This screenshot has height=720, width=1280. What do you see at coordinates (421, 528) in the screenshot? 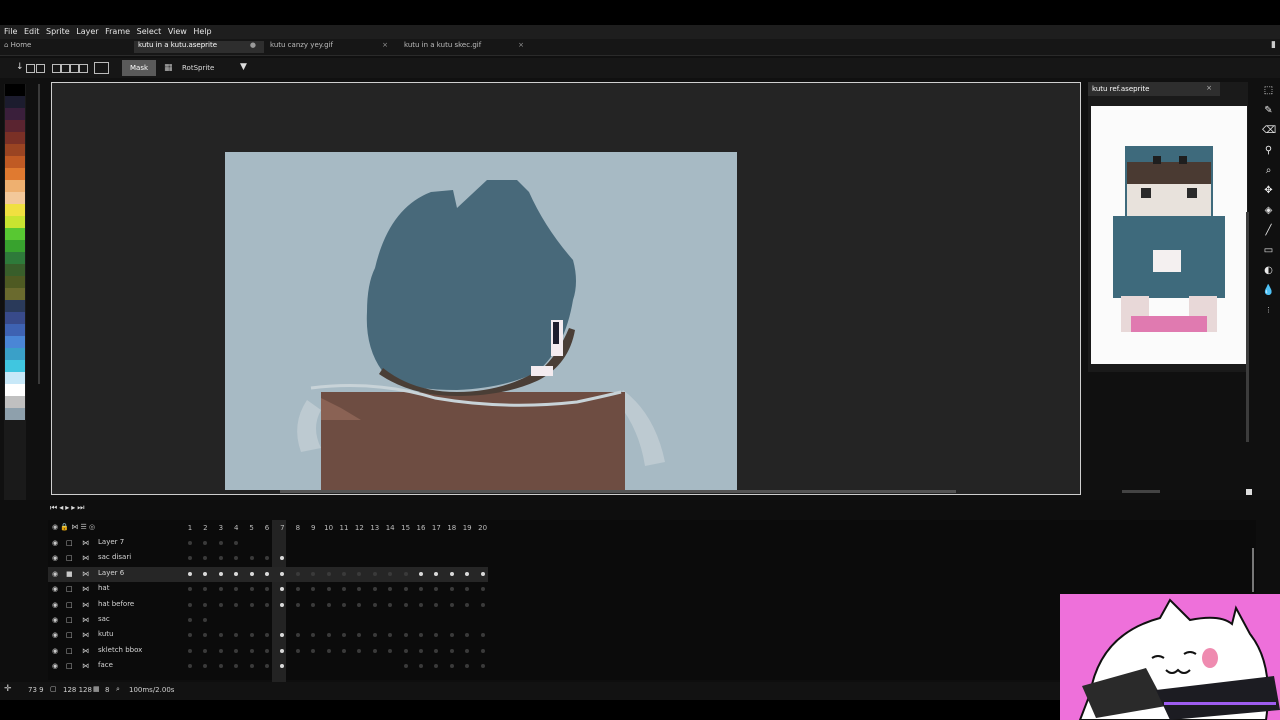
I see `frame-header-16: 16` at bounding box center [421, 528].